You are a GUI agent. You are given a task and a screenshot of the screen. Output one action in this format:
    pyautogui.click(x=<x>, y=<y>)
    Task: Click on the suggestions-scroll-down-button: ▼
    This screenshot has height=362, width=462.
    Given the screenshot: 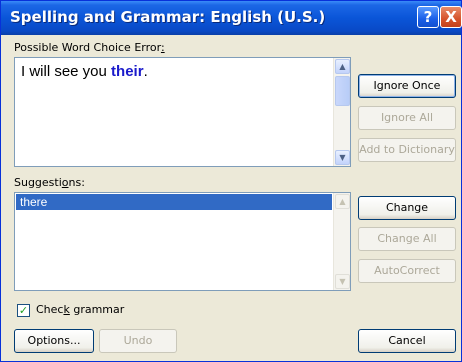 What is the action you would take?
    pyautogui.click(x=342, y=281)
    